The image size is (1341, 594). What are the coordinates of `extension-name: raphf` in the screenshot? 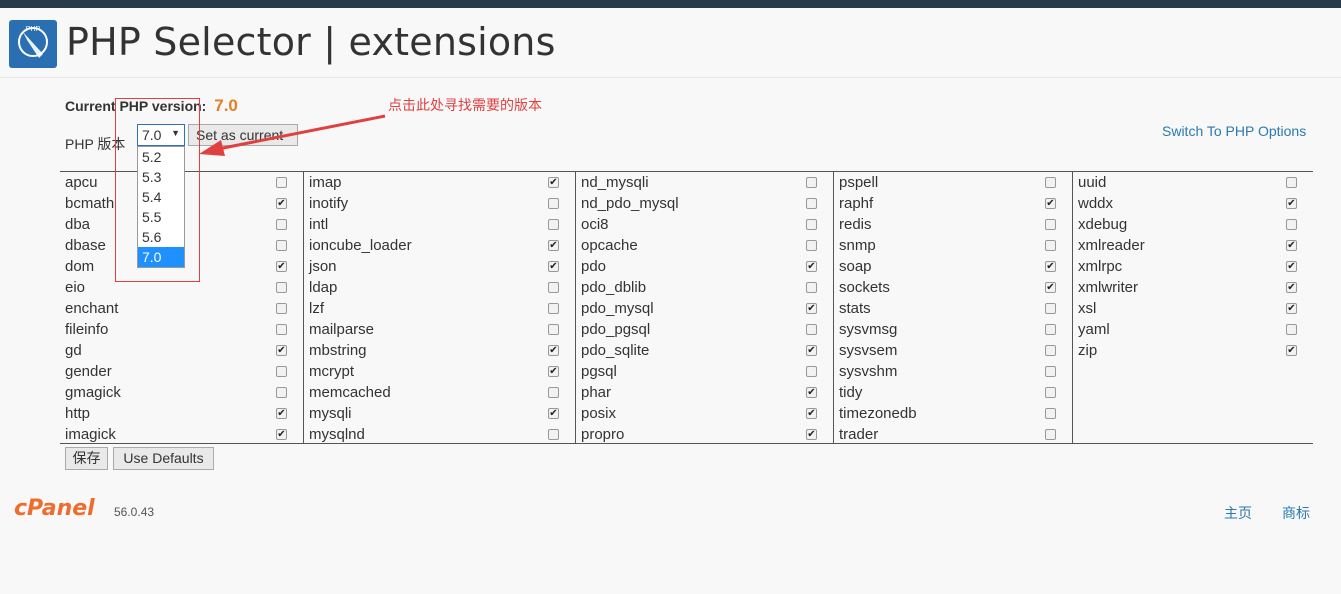 It's located at (856, 203).